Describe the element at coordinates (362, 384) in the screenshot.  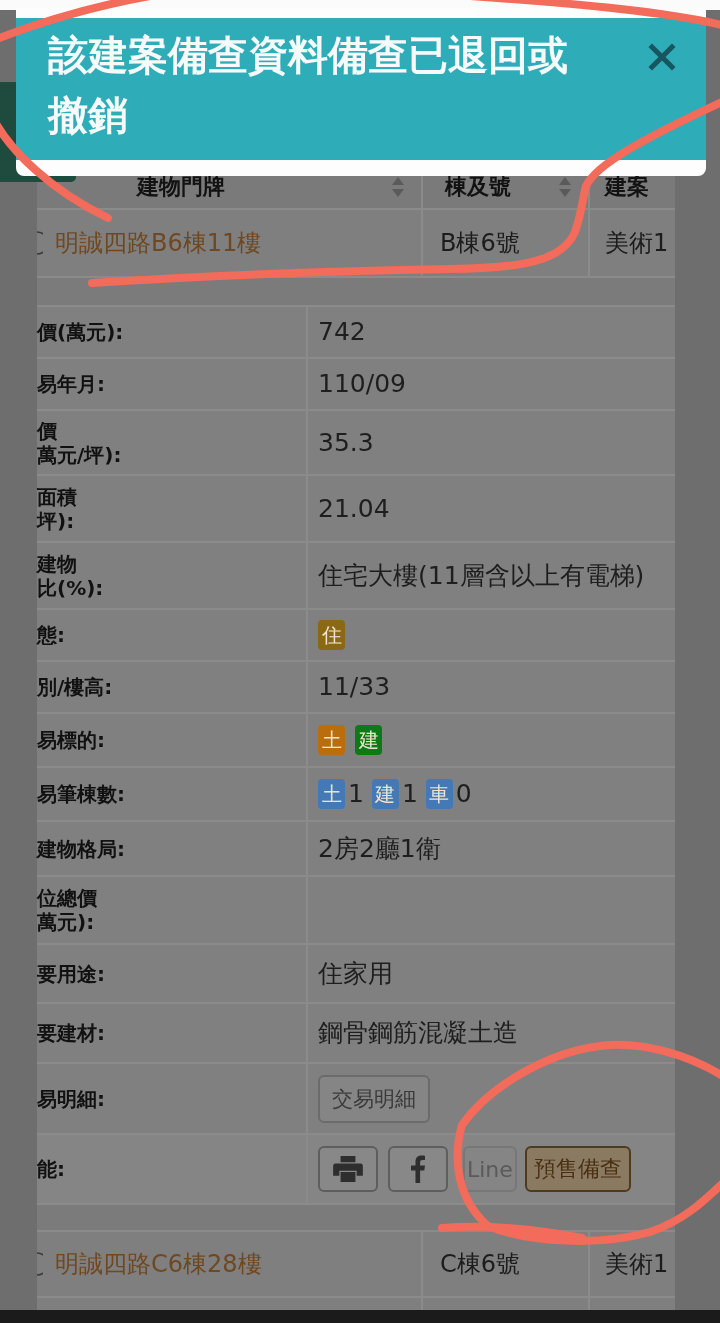
I see `field-value: 110/09` at that location.